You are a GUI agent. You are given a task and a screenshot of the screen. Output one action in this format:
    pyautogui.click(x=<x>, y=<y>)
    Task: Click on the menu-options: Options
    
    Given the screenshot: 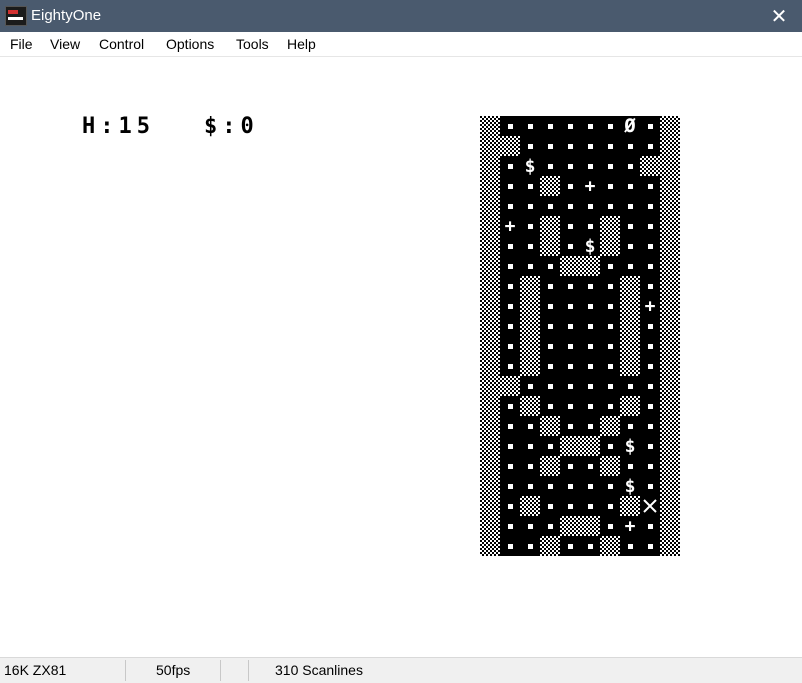 What is the action you would take?
    pyautogui.click(x=190, y=44)
    